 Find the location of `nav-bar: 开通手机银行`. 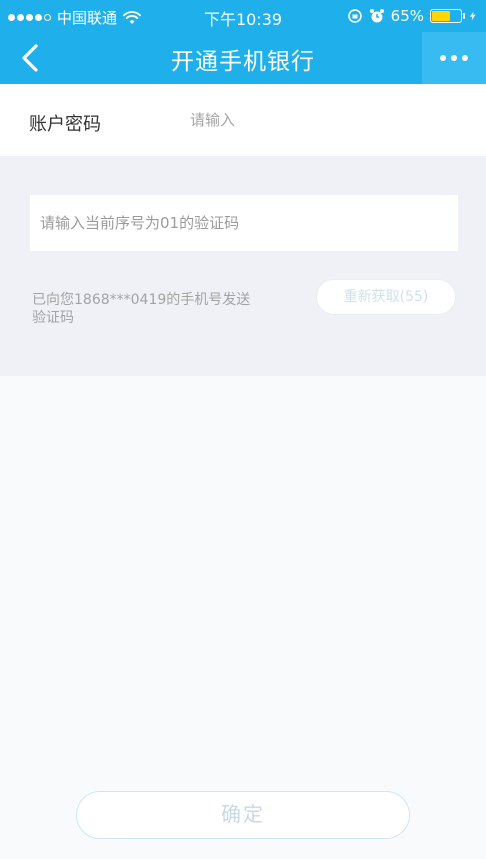

nav-bar: 开通手机银行 is located at coordinates (243, 58).